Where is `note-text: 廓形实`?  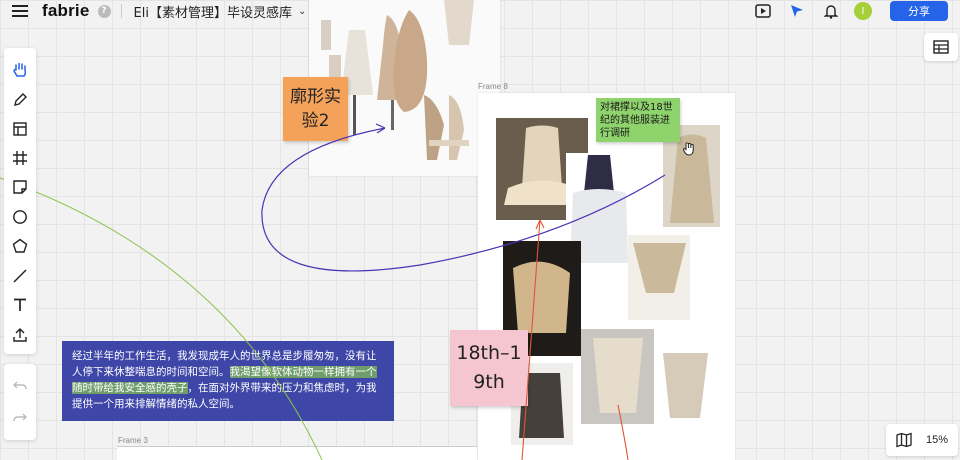 note-text: 廓形实 is located at coordinates (315, 97).